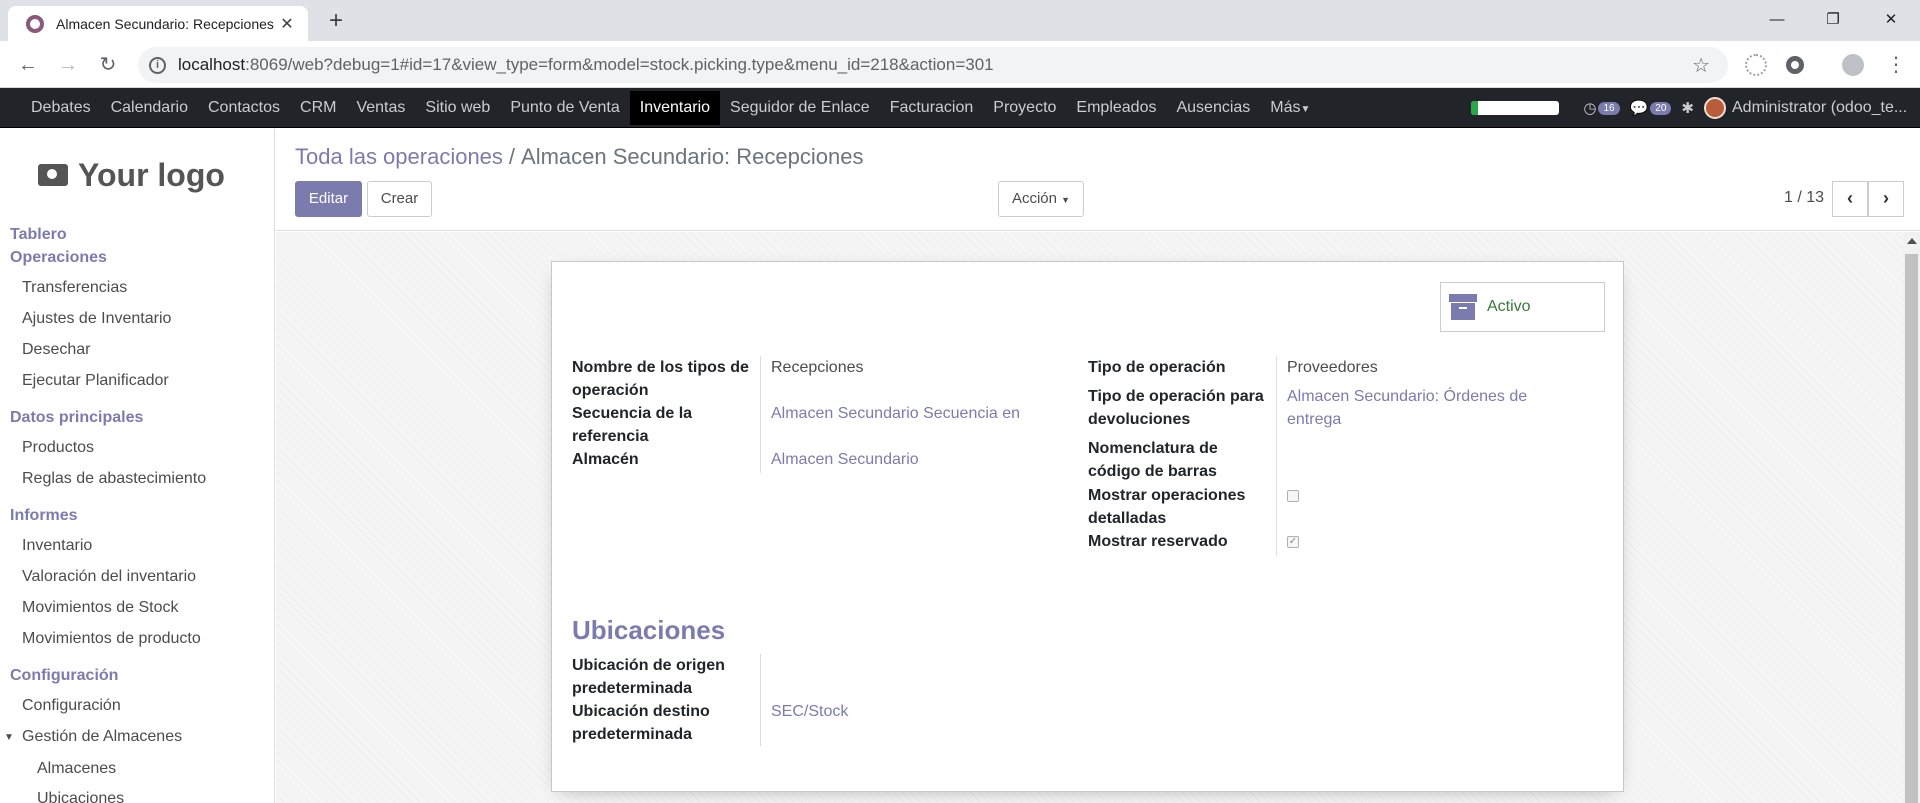 This screenshot has width=1920, height=803. Describe the element at coordinates (457, 108) in the screenshot. I see `menu-sitio-web: Sitio web` at that location.